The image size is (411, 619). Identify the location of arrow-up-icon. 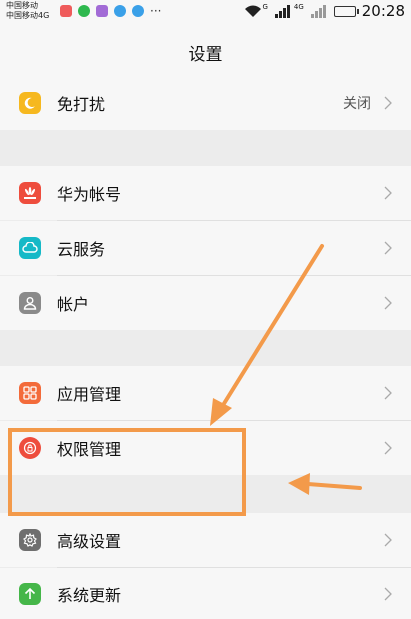
(30, 593).